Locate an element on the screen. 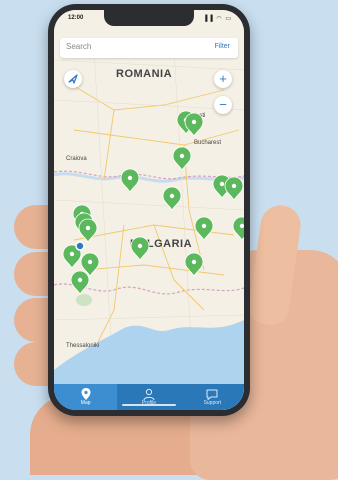 Image resolution: width=338 pixels, height=480 pixels. home-indicator is located at coordinates (149, 405).